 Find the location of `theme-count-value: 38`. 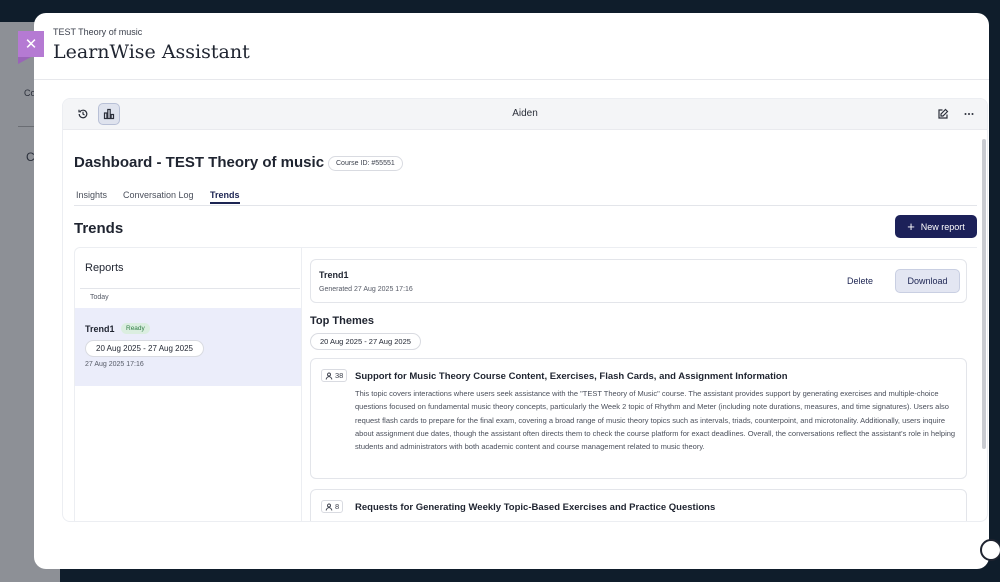

theme-count-value: 38 is located at coordinates (339, 375).